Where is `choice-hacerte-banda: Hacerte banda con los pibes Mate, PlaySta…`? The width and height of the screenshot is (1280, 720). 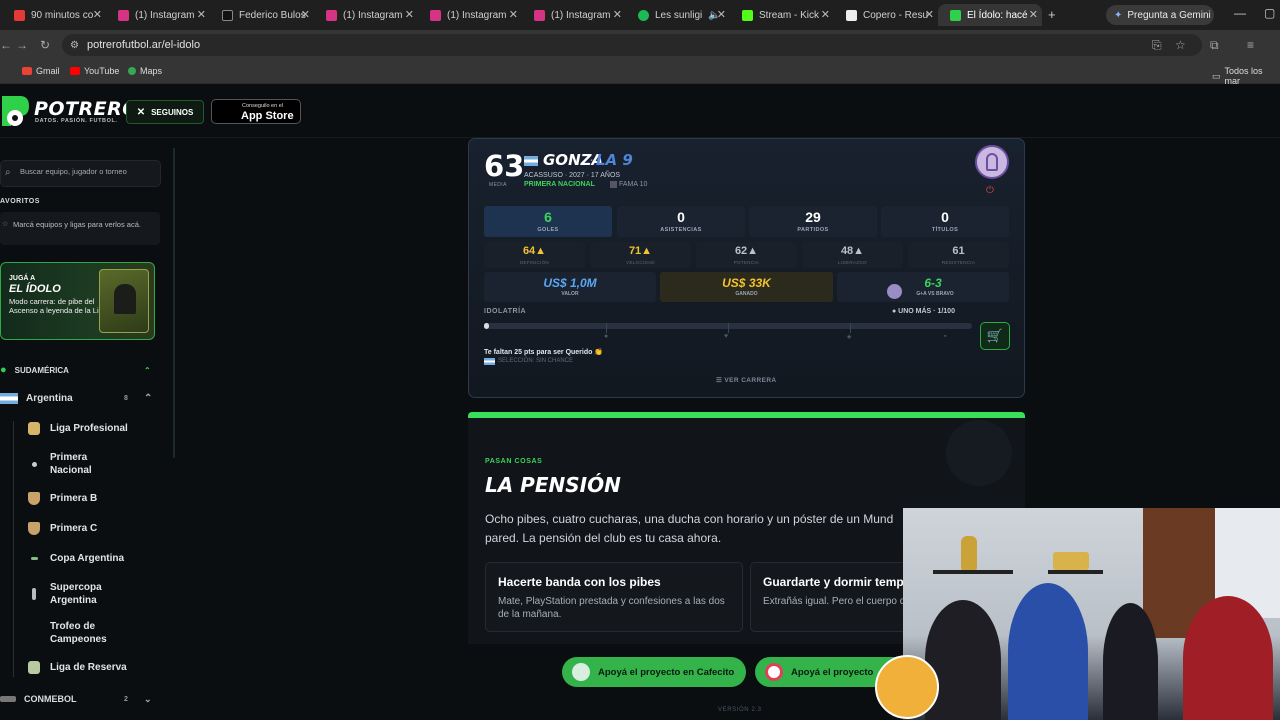
choice-hacerte-banda: Hacerte banda con los pibes Mate, PlaySta… is located at coordinates (614, 597).